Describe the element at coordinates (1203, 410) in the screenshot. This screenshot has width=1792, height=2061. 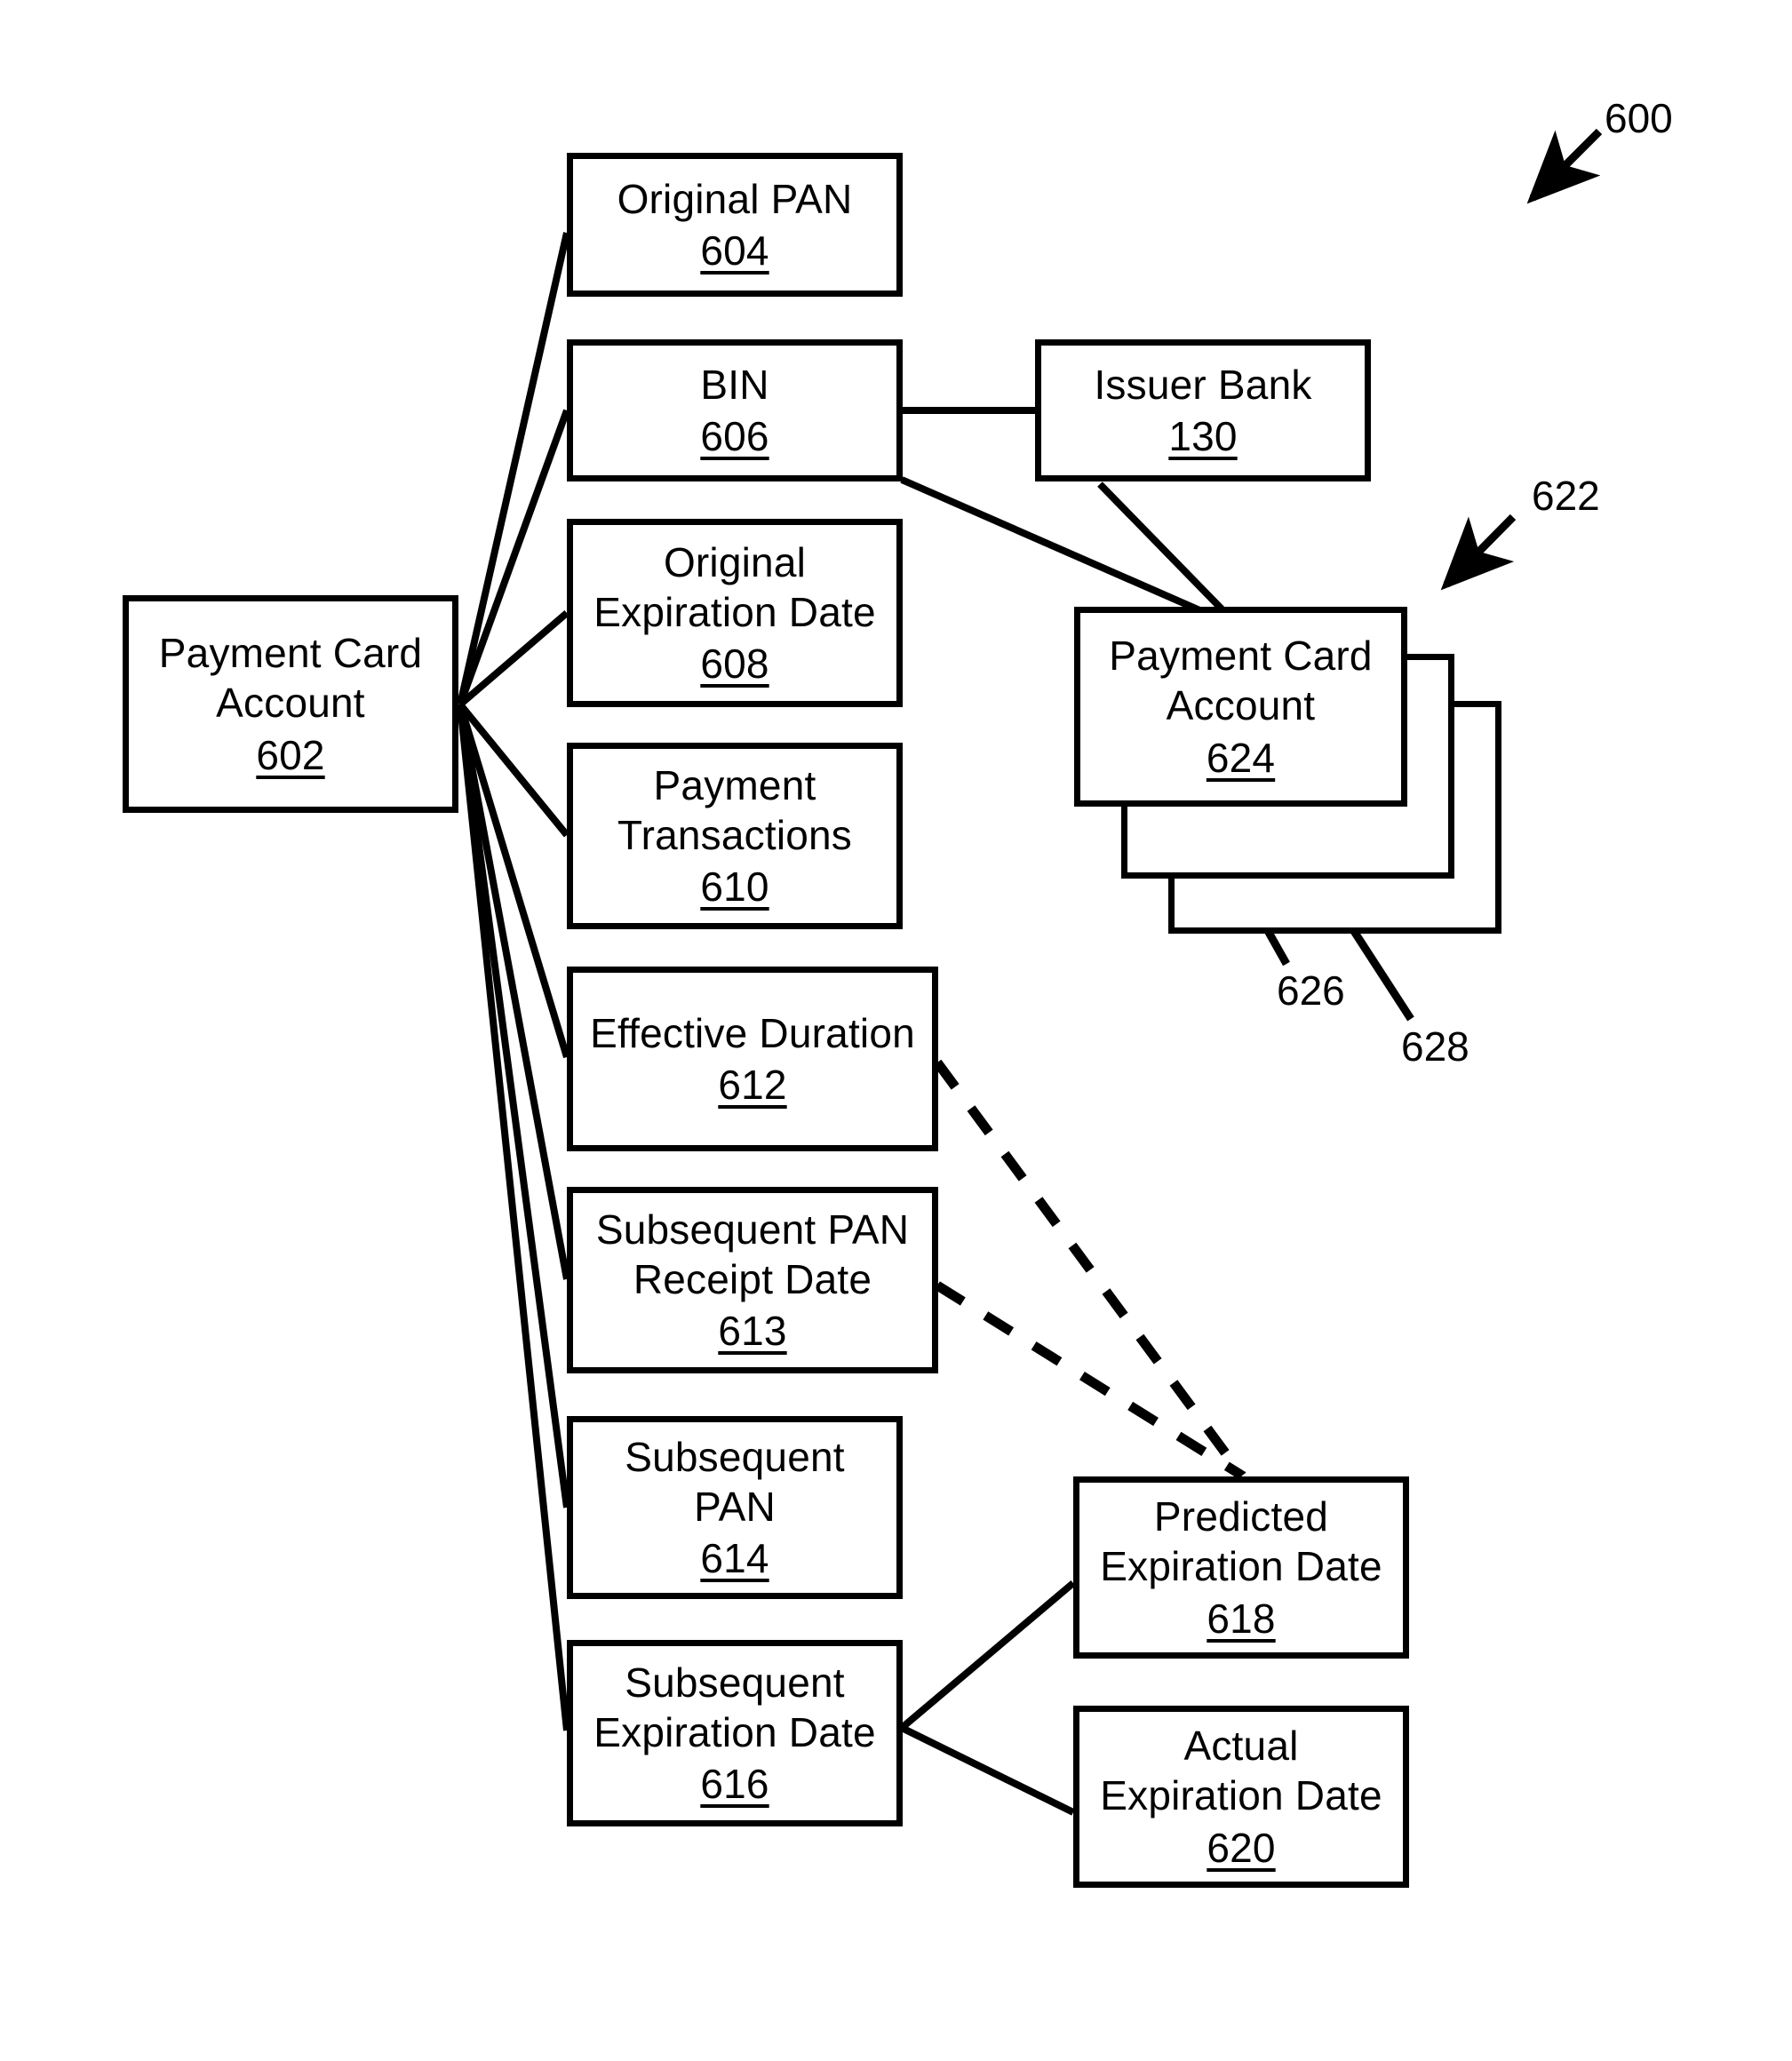
I see `node-issuer-bank-130: Issuer Bank 130` at that location.